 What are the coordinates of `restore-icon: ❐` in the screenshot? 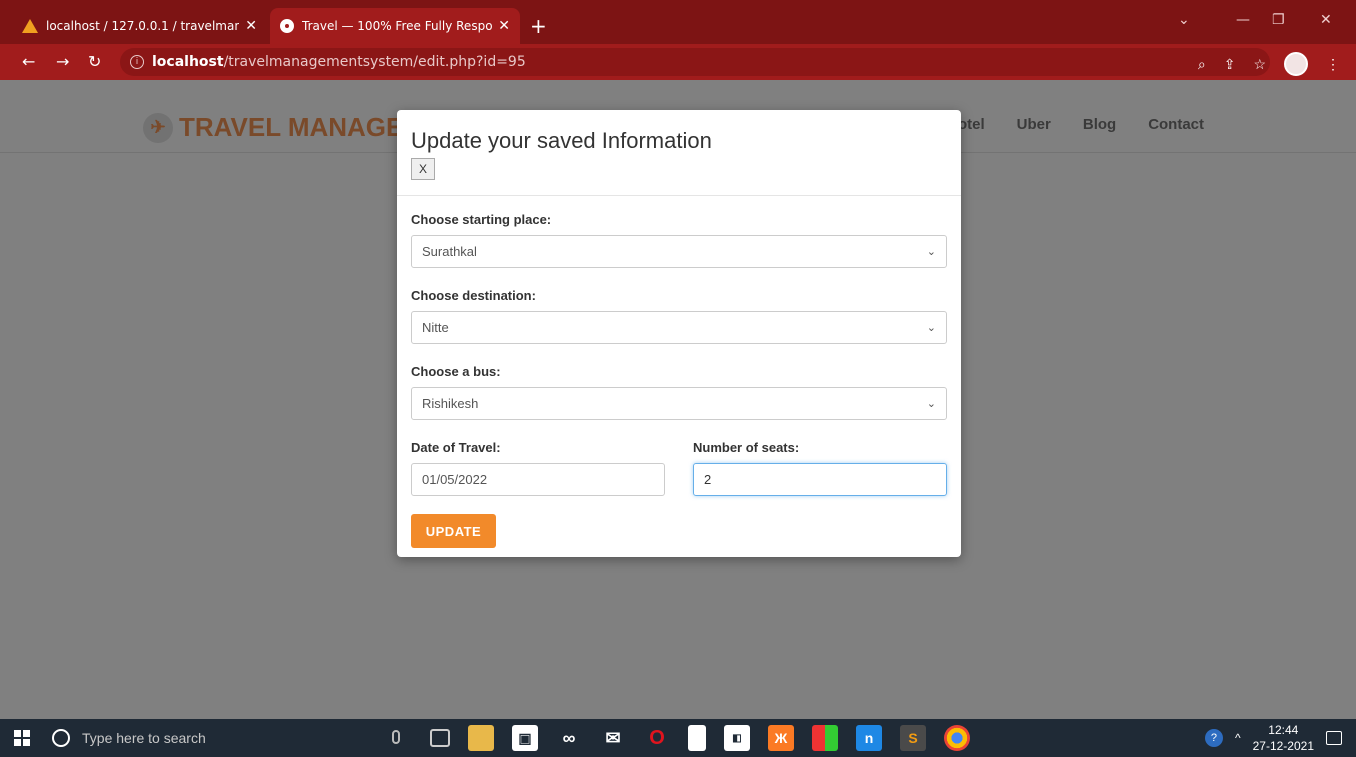 It's located at (1278, 20).